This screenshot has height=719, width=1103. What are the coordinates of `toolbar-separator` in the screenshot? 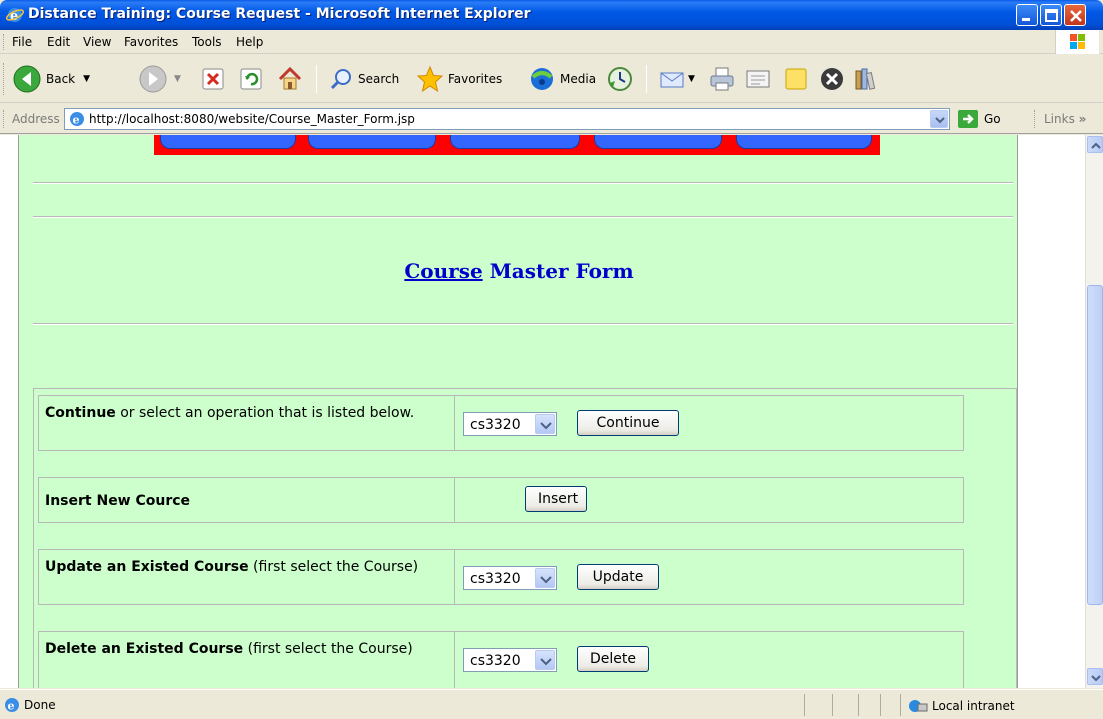 It's located at (646, 79).